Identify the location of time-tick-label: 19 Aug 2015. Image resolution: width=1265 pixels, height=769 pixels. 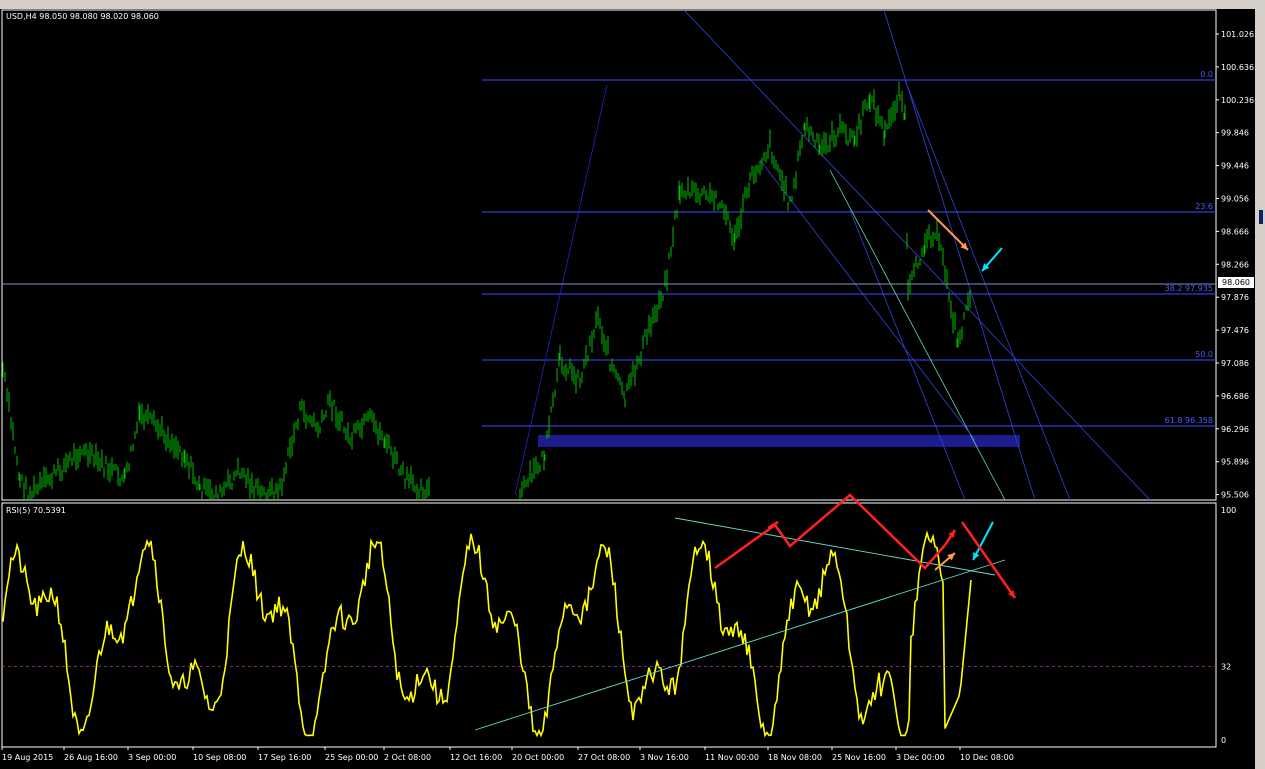
(27, 757).